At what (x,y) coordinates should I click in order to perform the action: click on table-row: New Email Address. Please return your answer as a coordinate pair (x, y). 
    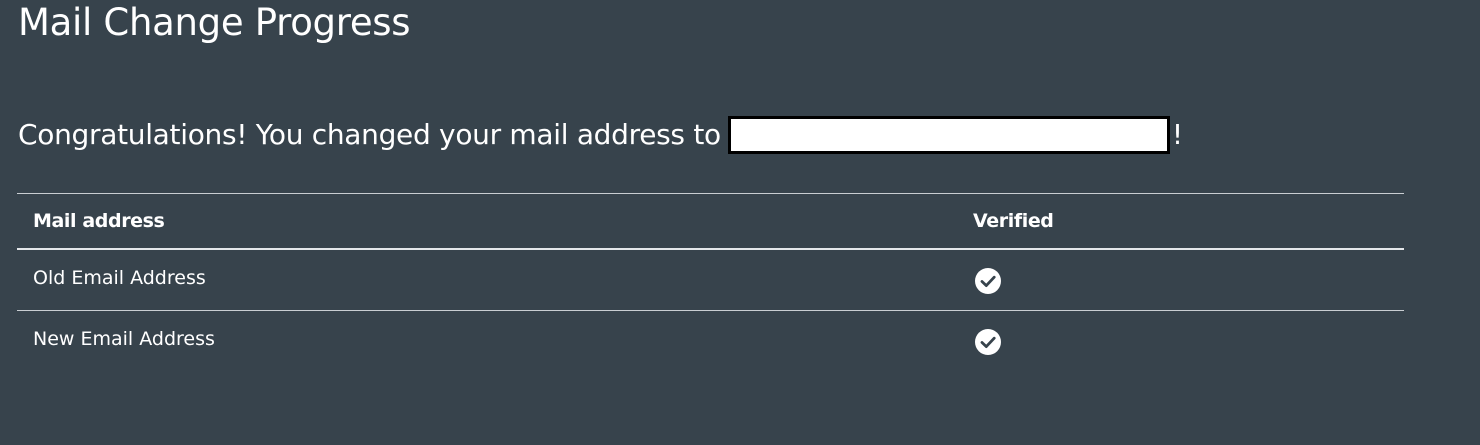
    Looking at the image, I should click on (710, 341).